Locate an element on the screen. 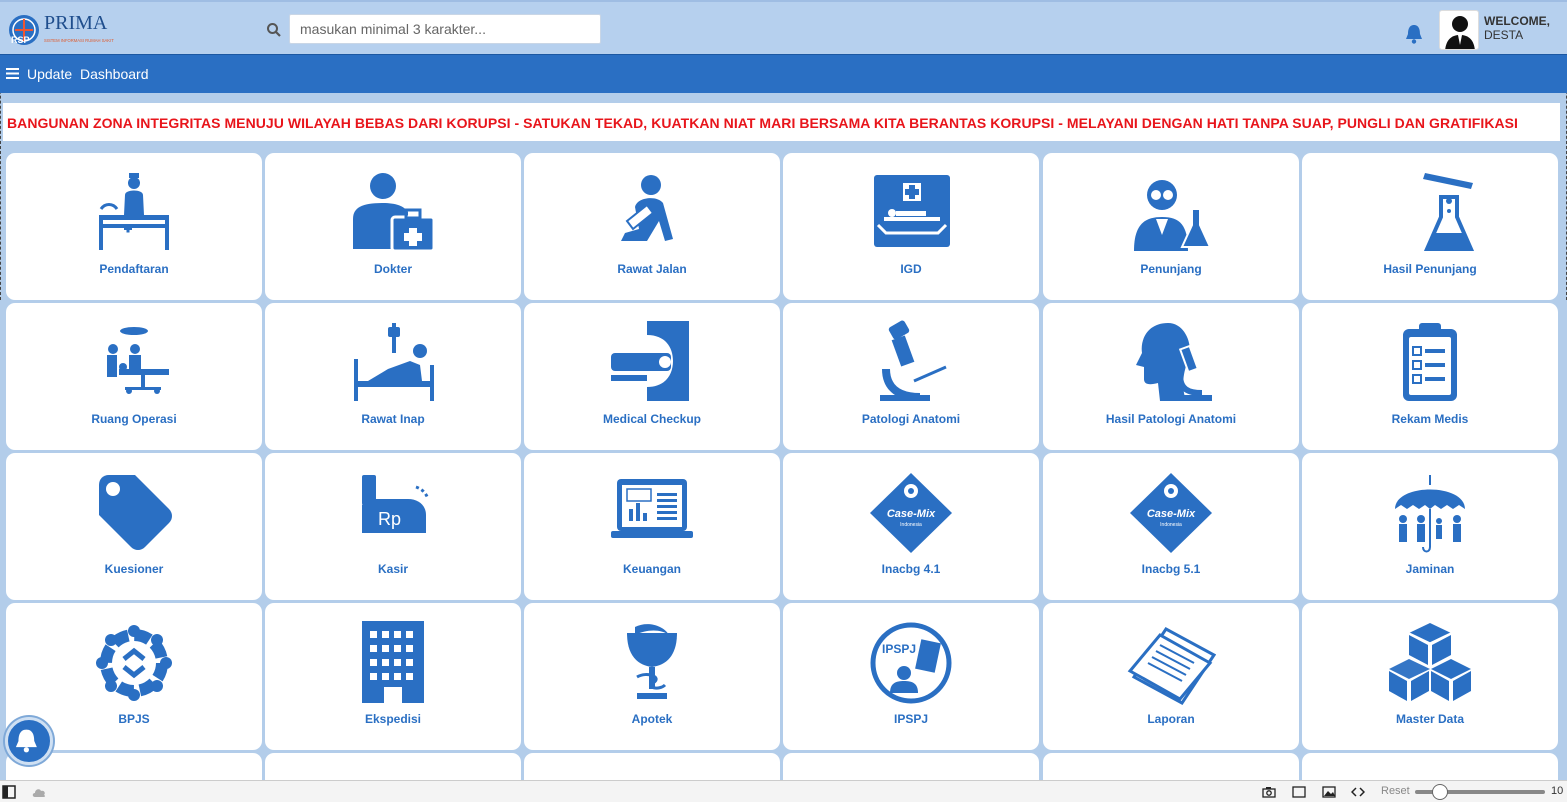 The height and width of the screenshot is (802, 1567). module-tile-label: Medical Checkup is located at coordinates (652, 419).